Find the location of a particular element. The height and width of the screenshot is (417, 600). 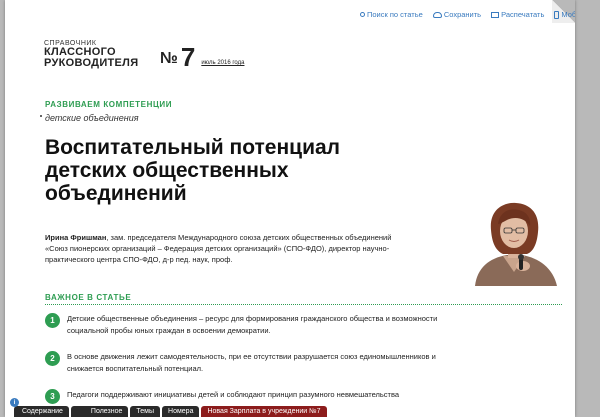

subsection-heading: детские объединения is located at coordinates (92, 118).